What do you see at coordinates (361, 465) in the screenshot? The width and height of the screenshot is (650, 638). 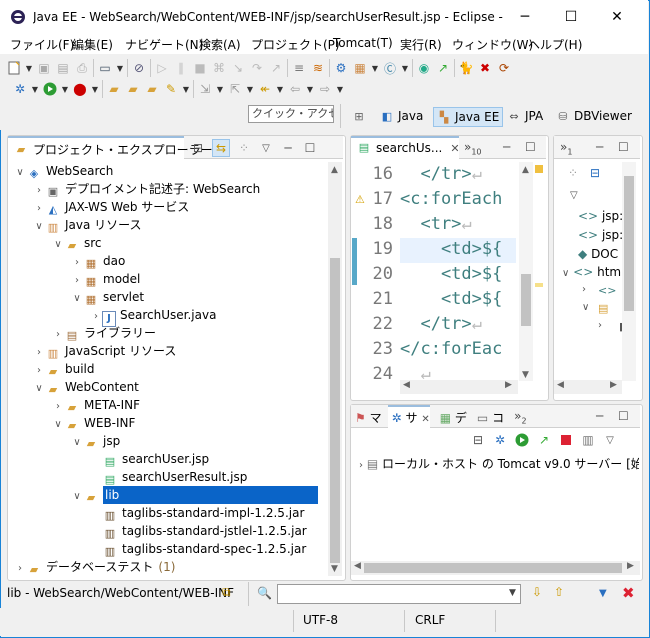 I see `server-row-twisty-icon: ›` at bounding box center [361, 465].